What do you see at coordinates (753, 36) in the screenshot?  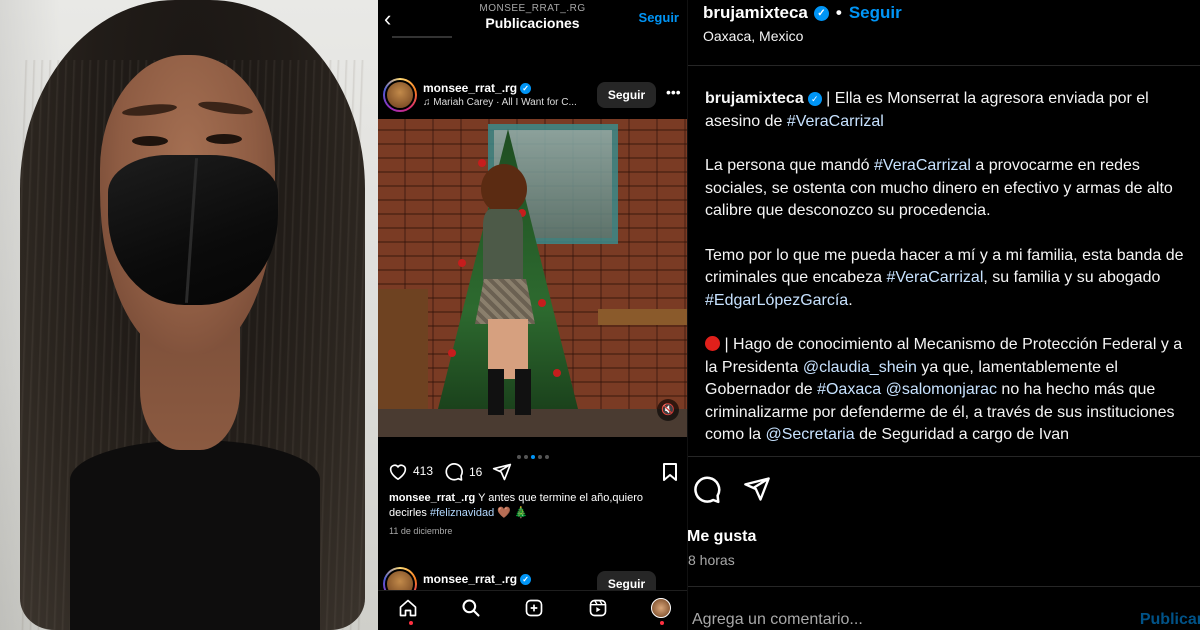 I see `post-location: Oaxaca, Mexico` at bounding box center [753, 36].